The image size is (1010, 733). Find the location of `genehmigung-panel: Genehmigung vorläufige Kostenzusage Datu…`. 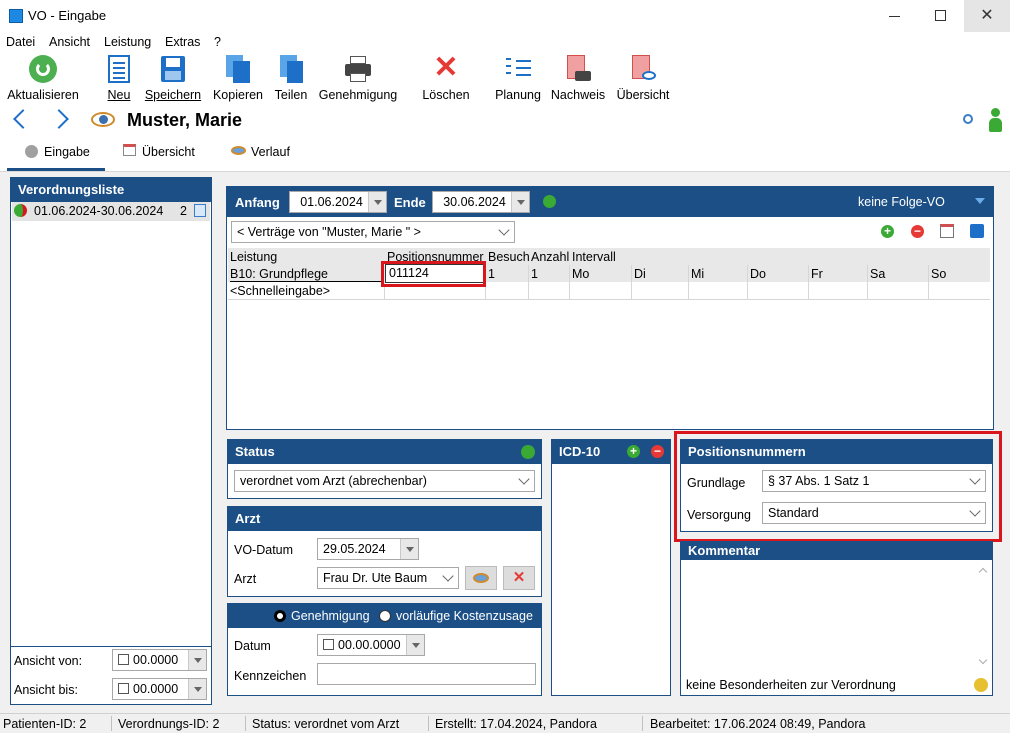

genehmigung-panel: Genehmigung vorläufige Kostenzusage Datu… is located at coordinates (384, 649).